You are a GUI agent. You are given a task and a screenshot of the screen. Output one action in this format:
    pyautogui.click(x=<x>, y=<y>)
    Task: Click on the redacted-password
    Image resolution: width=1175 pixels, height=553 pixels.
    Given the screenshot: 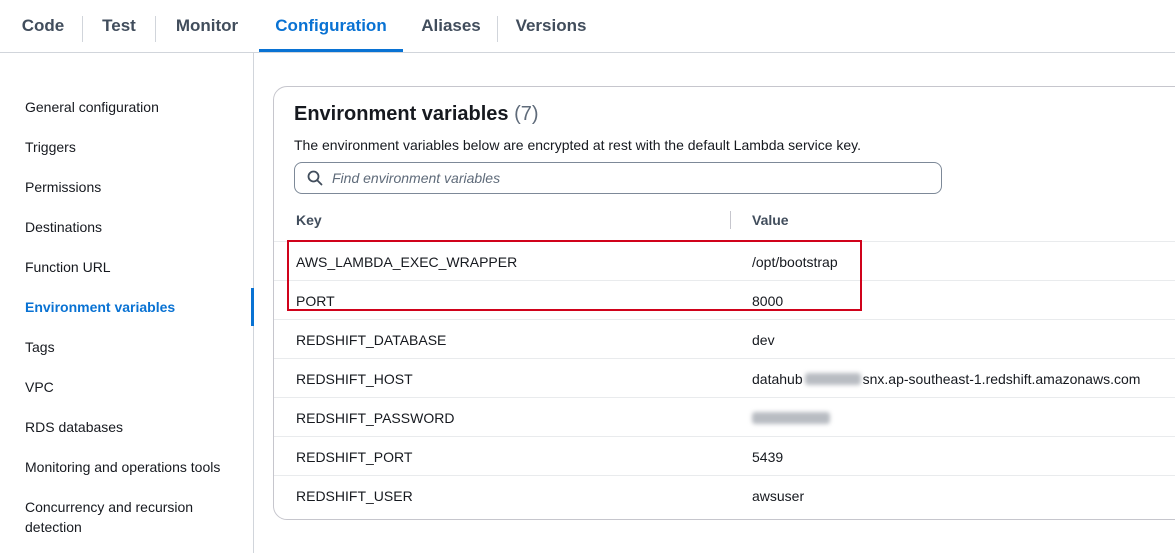 What is the action you would take?
    pyautogui.click(x=791, y=417)
    